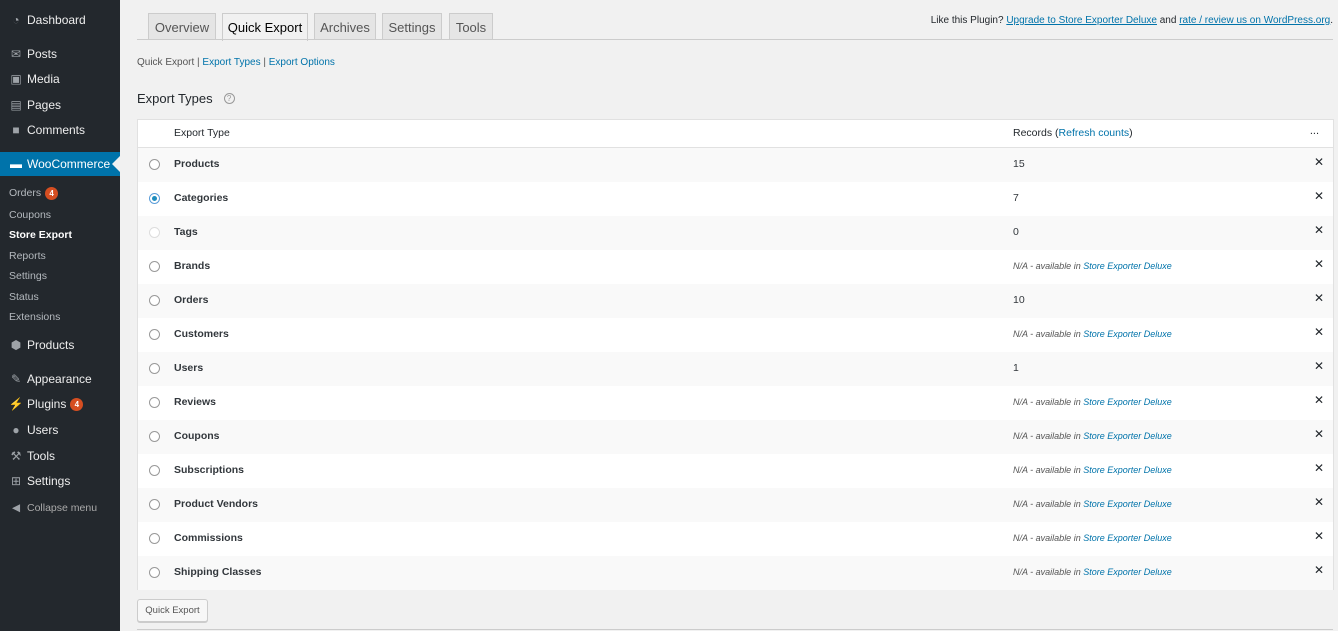 Image resolution: width=1338 pixels, height=631 pixels. I want to click on sidebar-item-products: ⬢ Products, so click(60, 345).